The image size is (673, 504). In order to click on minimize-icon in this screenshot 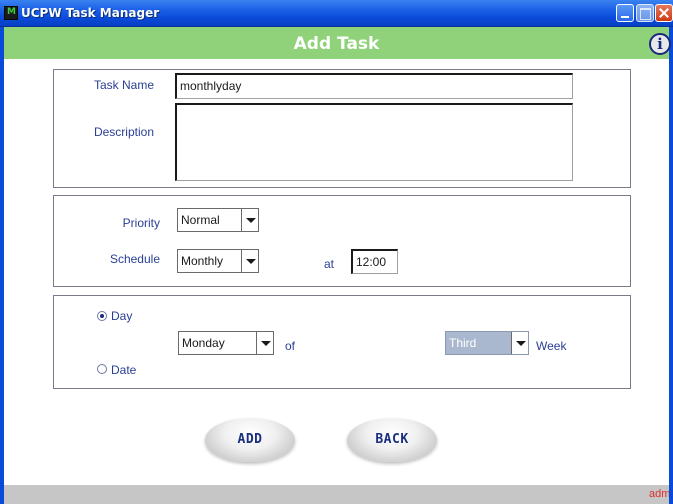, I will do `click(625, 13)`.